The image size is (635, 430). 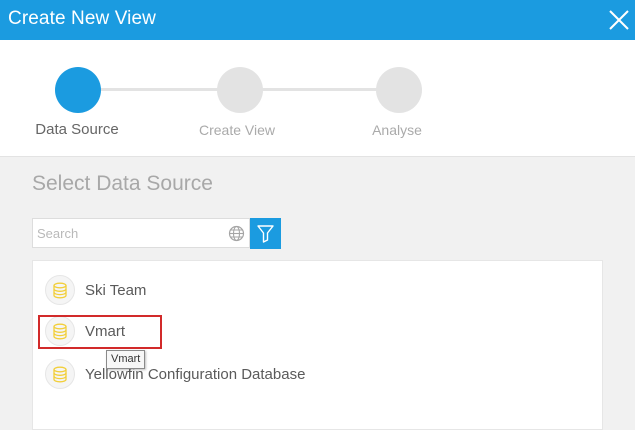 What do you see at coordinates (397, 130) in the screenshot?
I see `step-analyse-label: Analyse` at bounding box center [397, 130].